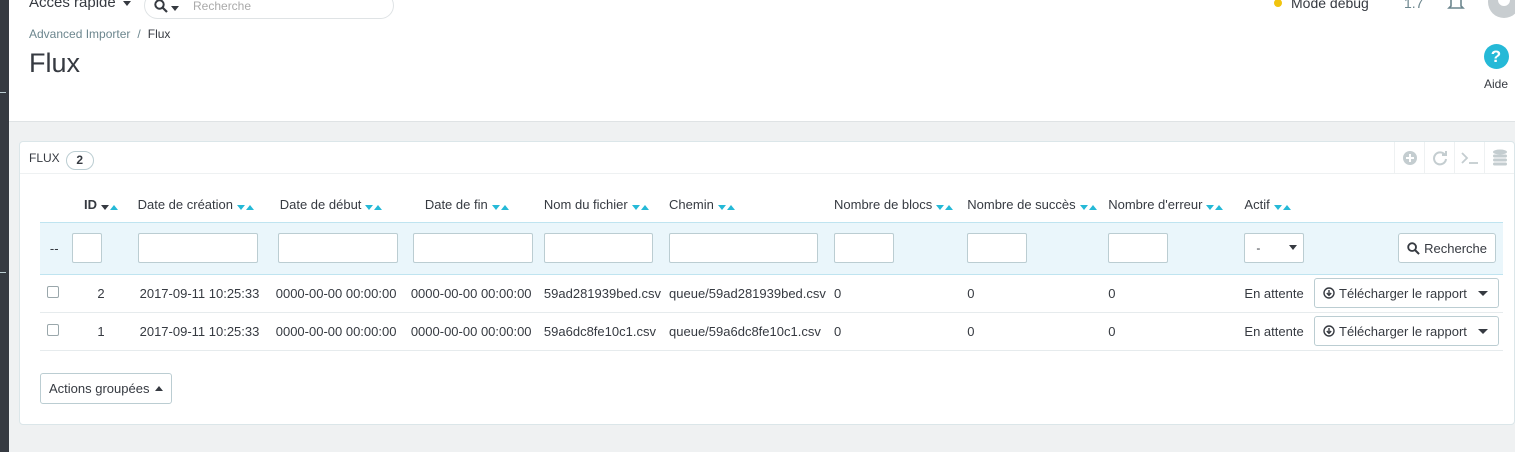 The height and width of the screenshot is (452, 1515). I want to click on refresh-button, so click(1439, 158).